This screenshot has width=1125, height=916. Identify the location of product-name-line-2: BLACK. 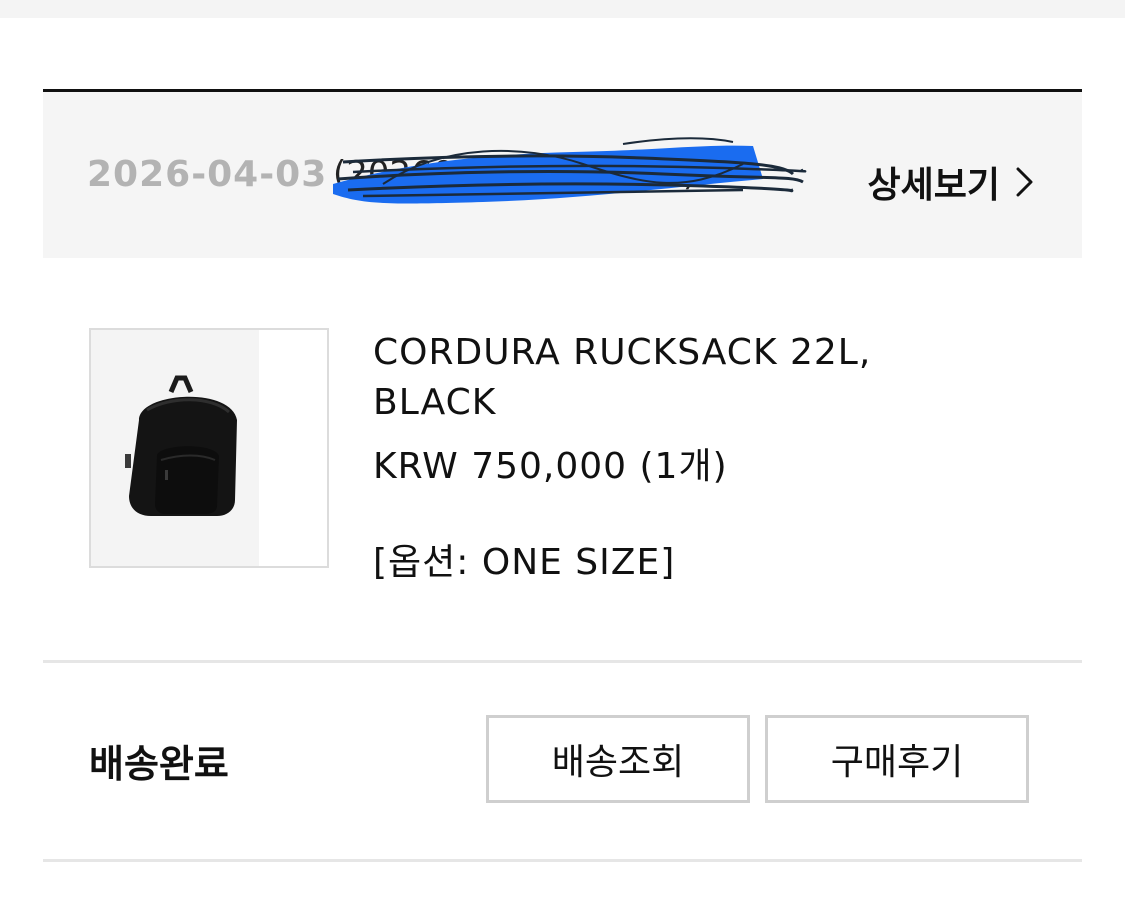
(435, 402).